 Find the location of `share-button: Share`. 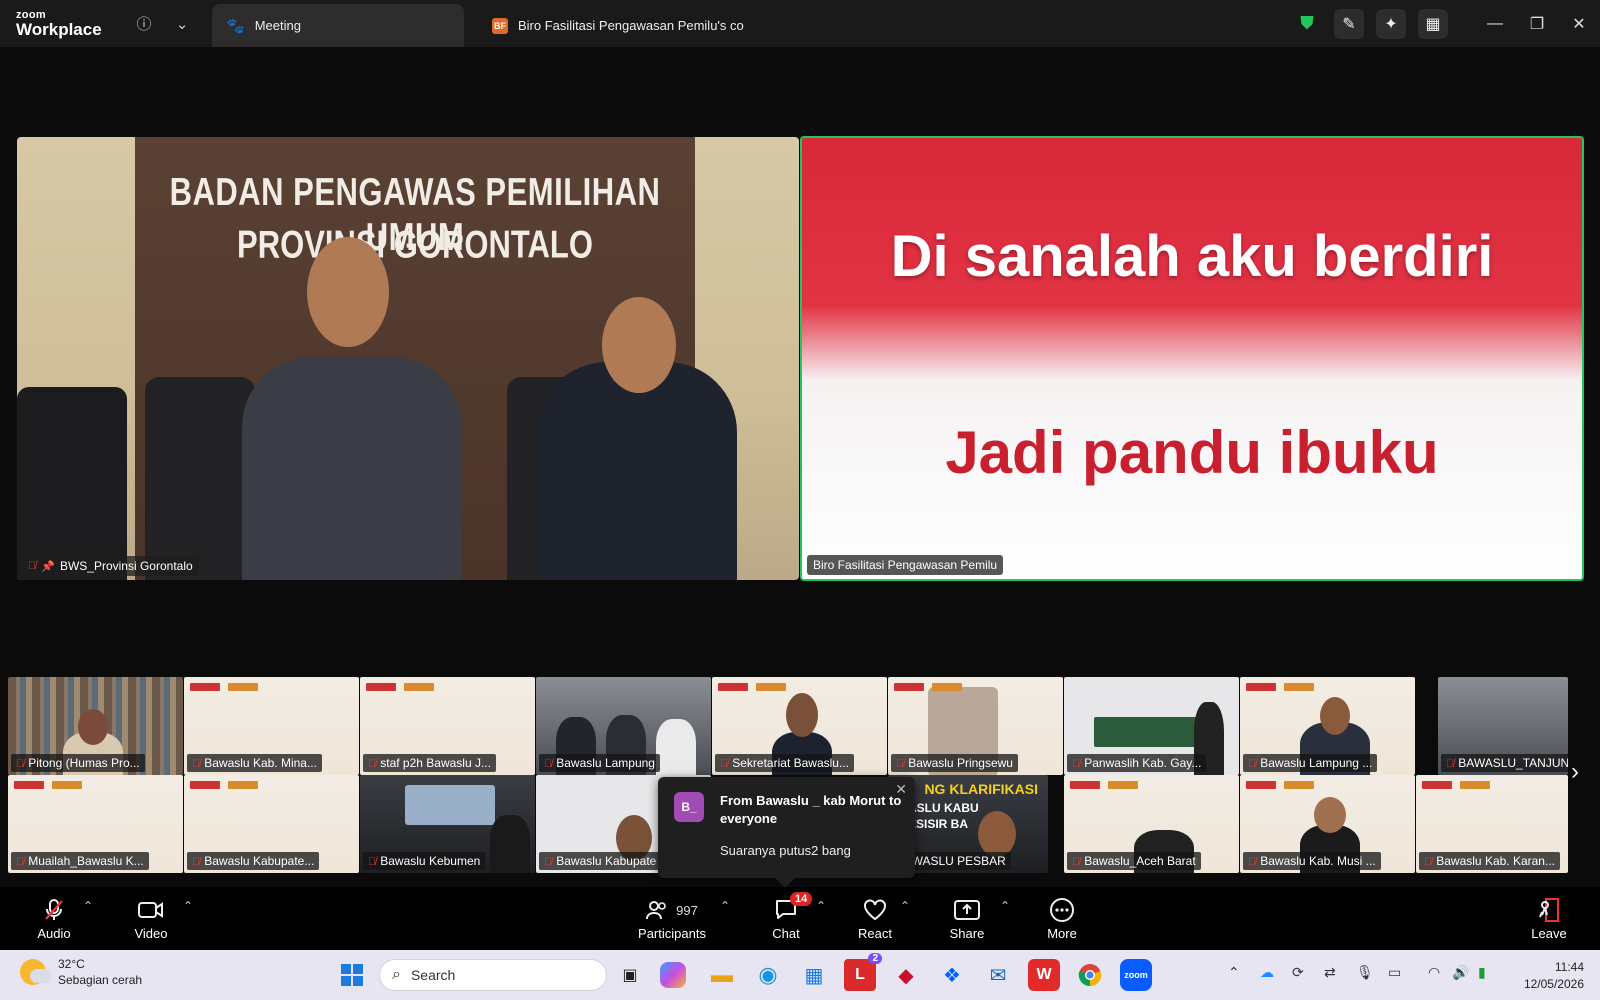

share-button: Share is located at coordinates (967, 918).